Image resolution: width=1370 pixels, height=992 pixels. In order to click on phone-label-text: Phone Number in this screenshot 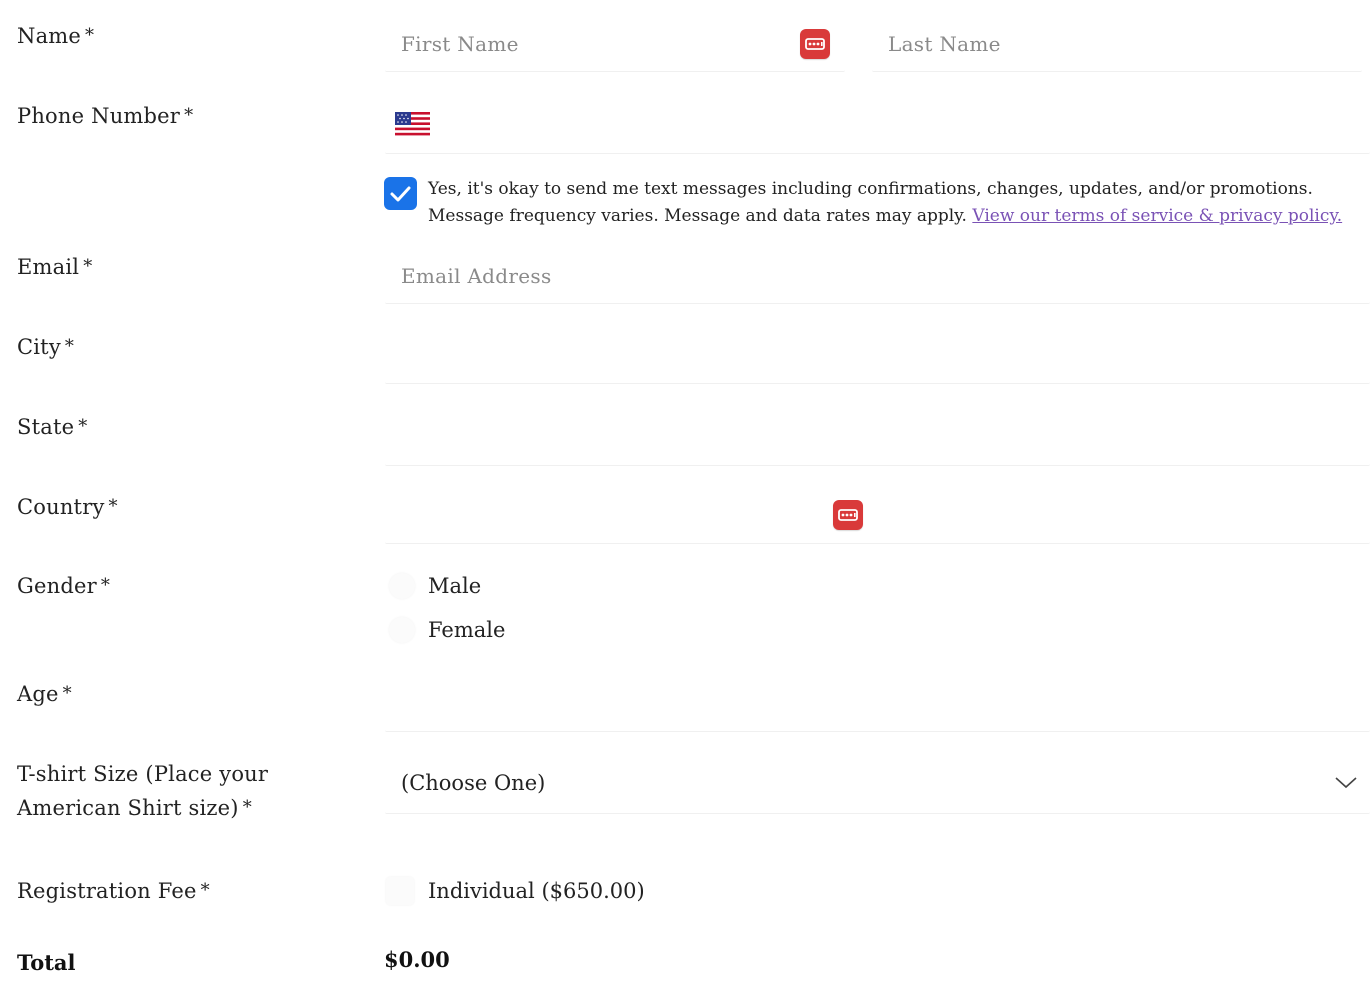, I will do `click(99, 116)`.